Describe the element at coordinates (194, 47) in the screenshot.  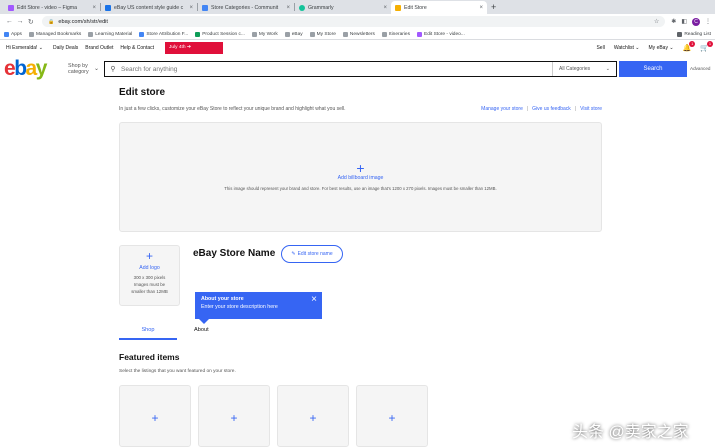
I see `promo-banner: July 4th ➔` at that location.